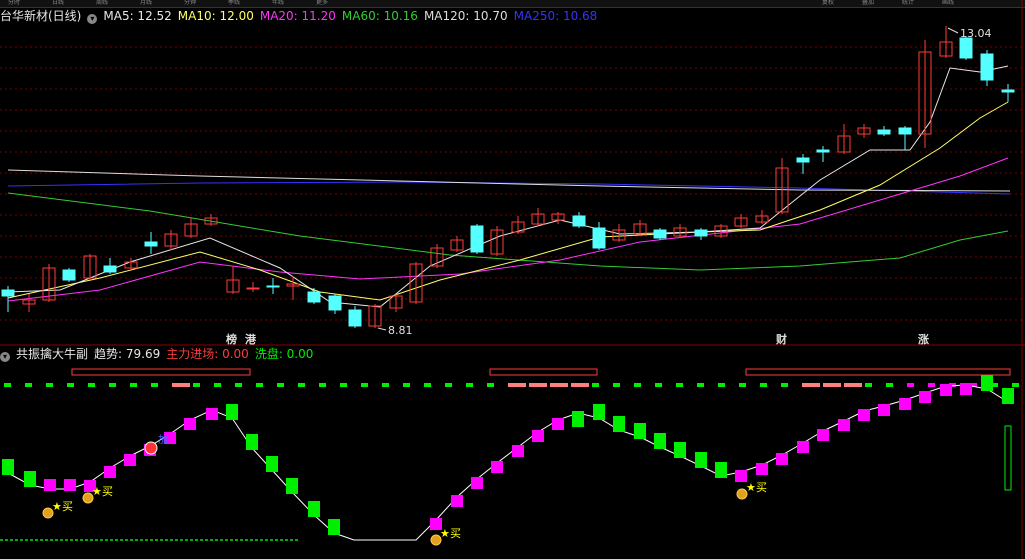  I want to click on star-icon-3: ★, so click(751, 487).